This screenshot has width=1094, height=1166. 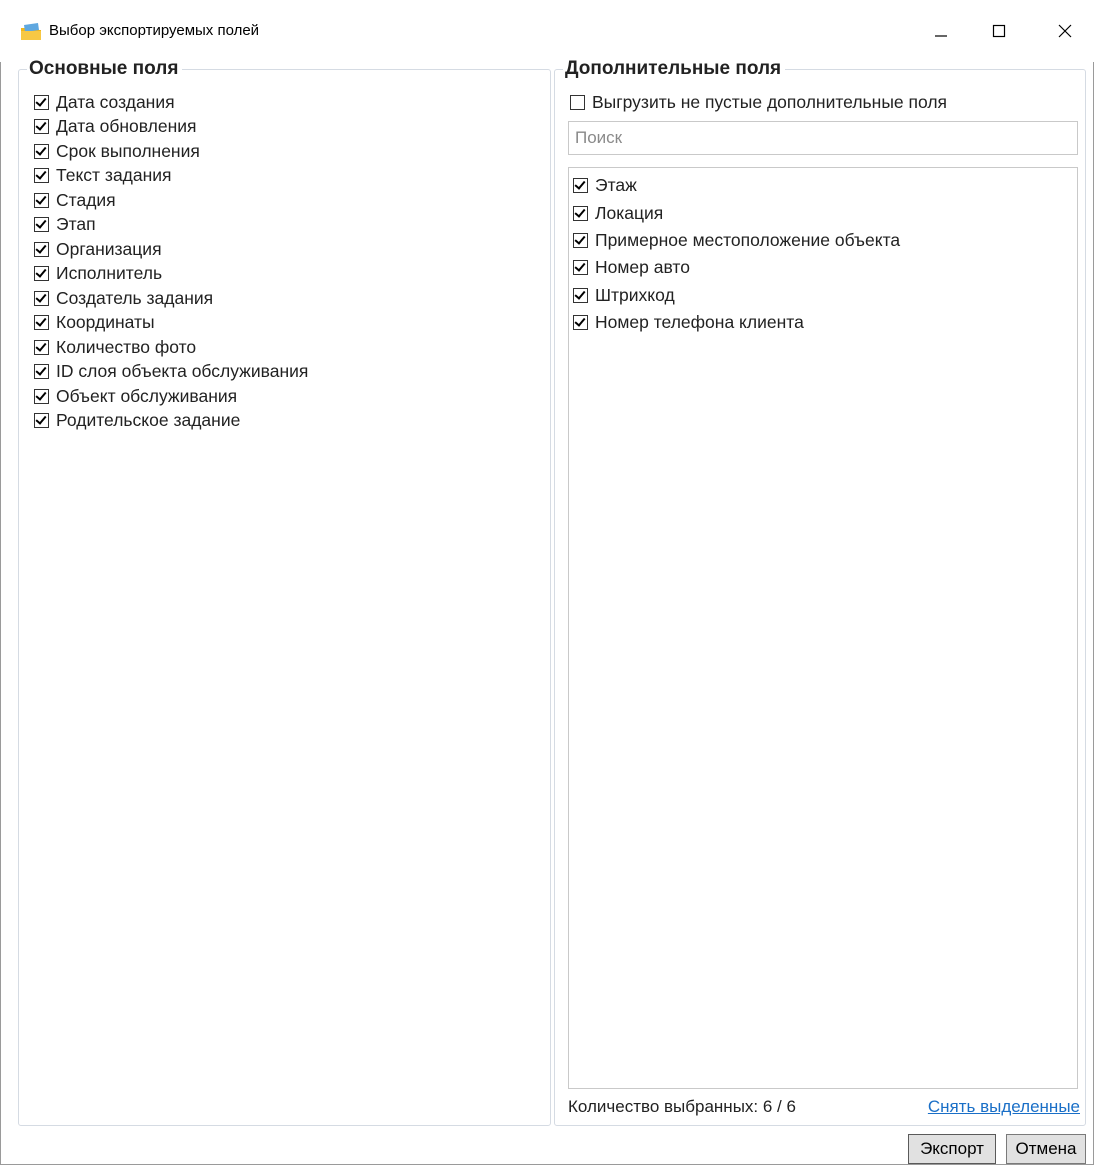 I want to click on field-checkbox-row: Примерное местоположение объекта, so click(x=736, y=240).